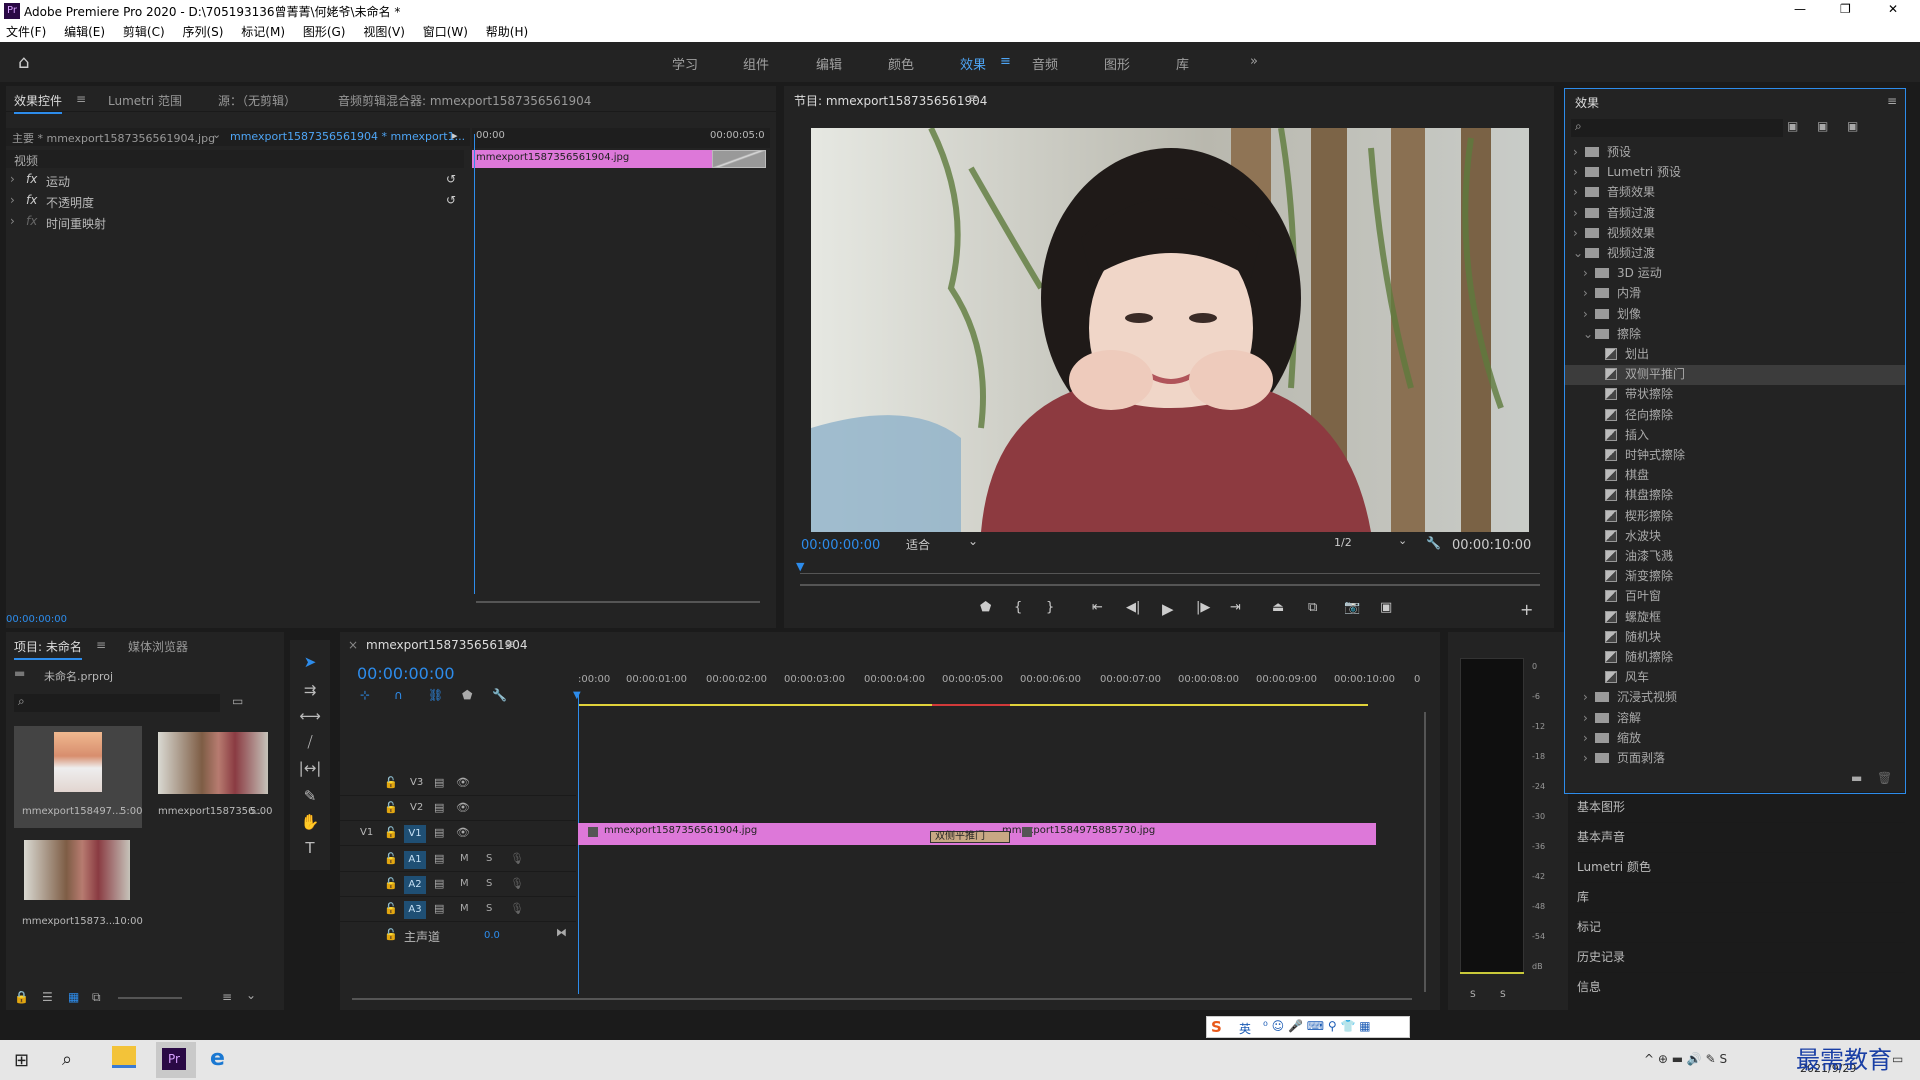 The height and width of the screenshot is (1080, 1920). What do you see at coordinates (1740, 866) in the screenshot?
I see `panel-lumetri-color: Lumetri 颜色` at bounding box center [1740, 866].